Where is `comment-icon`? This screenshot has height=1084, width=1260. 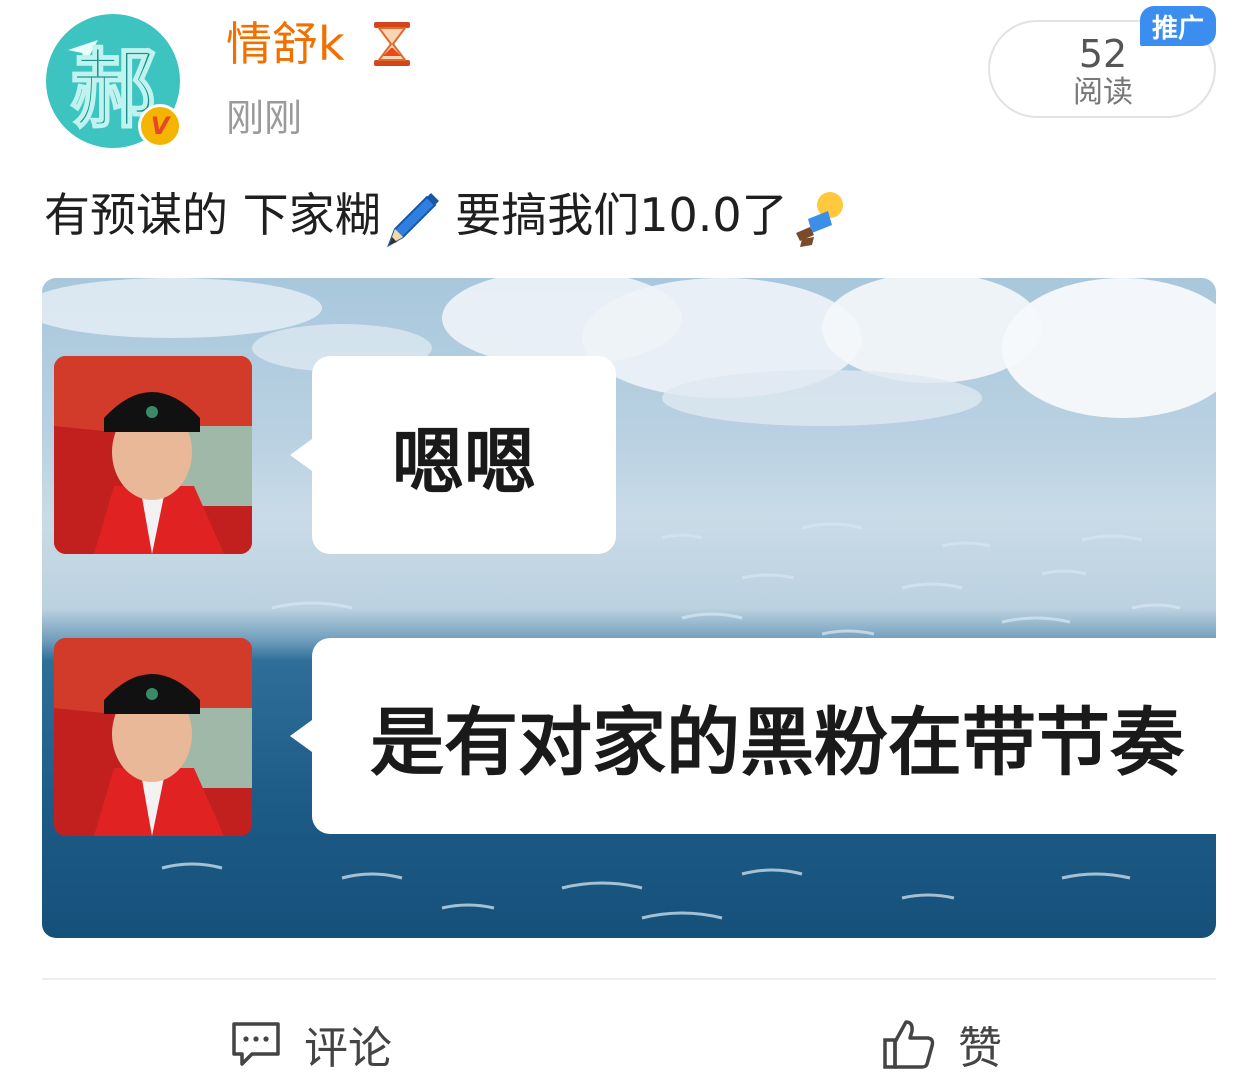
comment-icon is located at coordinates (256, 1044).